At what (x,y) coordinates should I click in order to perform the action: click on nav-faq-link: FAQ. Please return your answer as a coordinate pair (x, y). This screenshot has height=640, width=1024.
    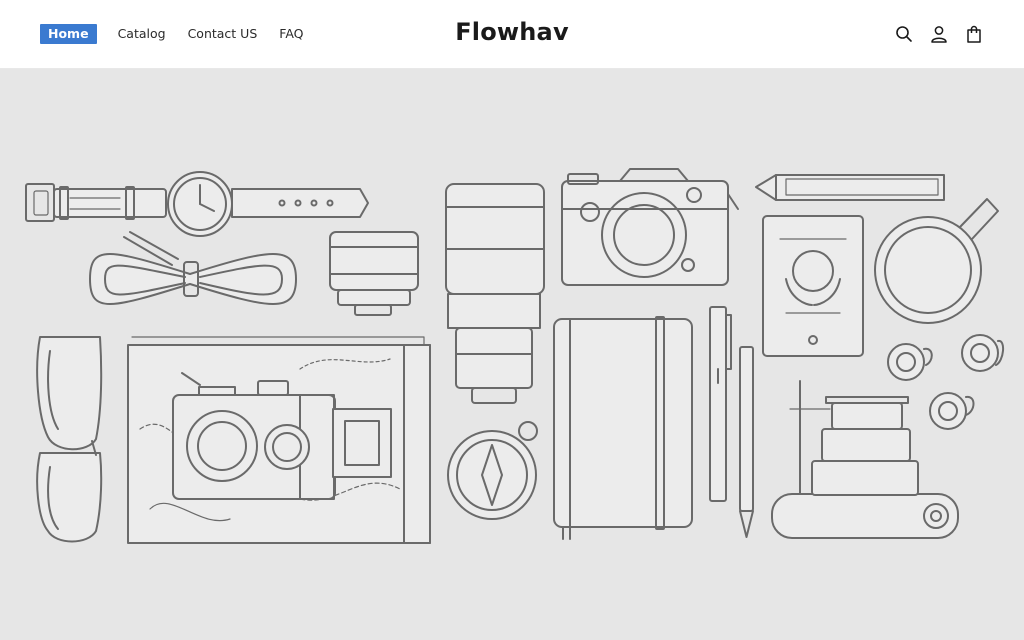
    Looking at the image, I should click on (291, 34).